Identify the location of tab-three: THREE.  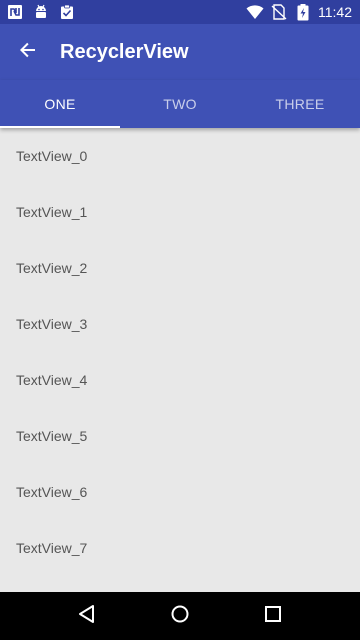
(300, 104).